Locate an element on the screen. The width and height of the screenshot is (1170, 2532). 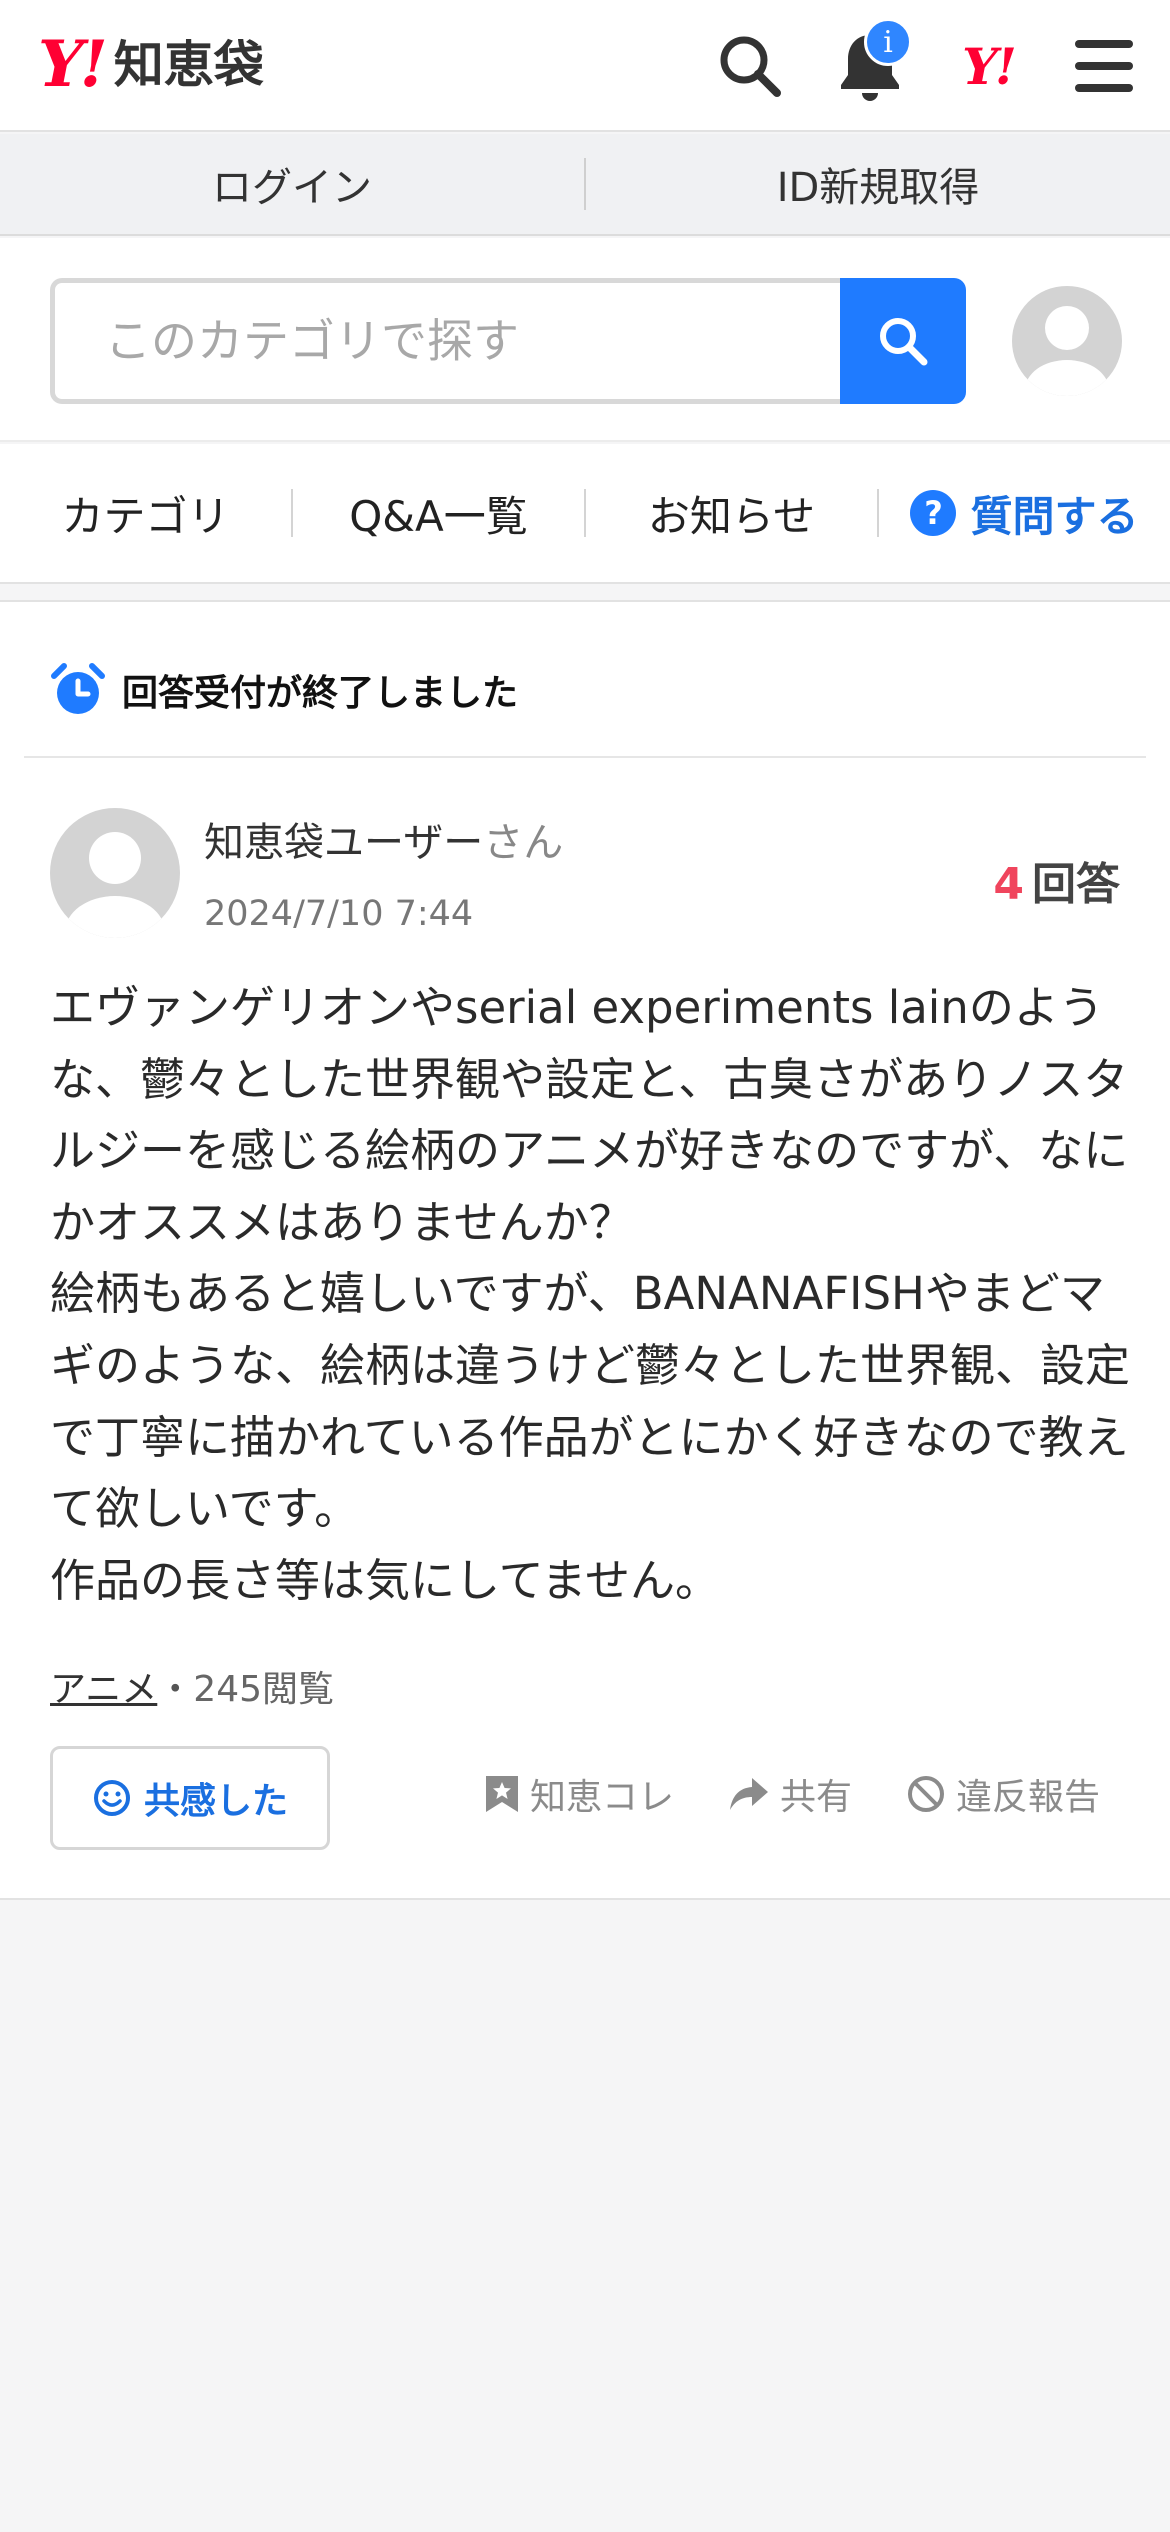
question-meta: アニメ・245閲覧 is located at coordinates (192, 1686).